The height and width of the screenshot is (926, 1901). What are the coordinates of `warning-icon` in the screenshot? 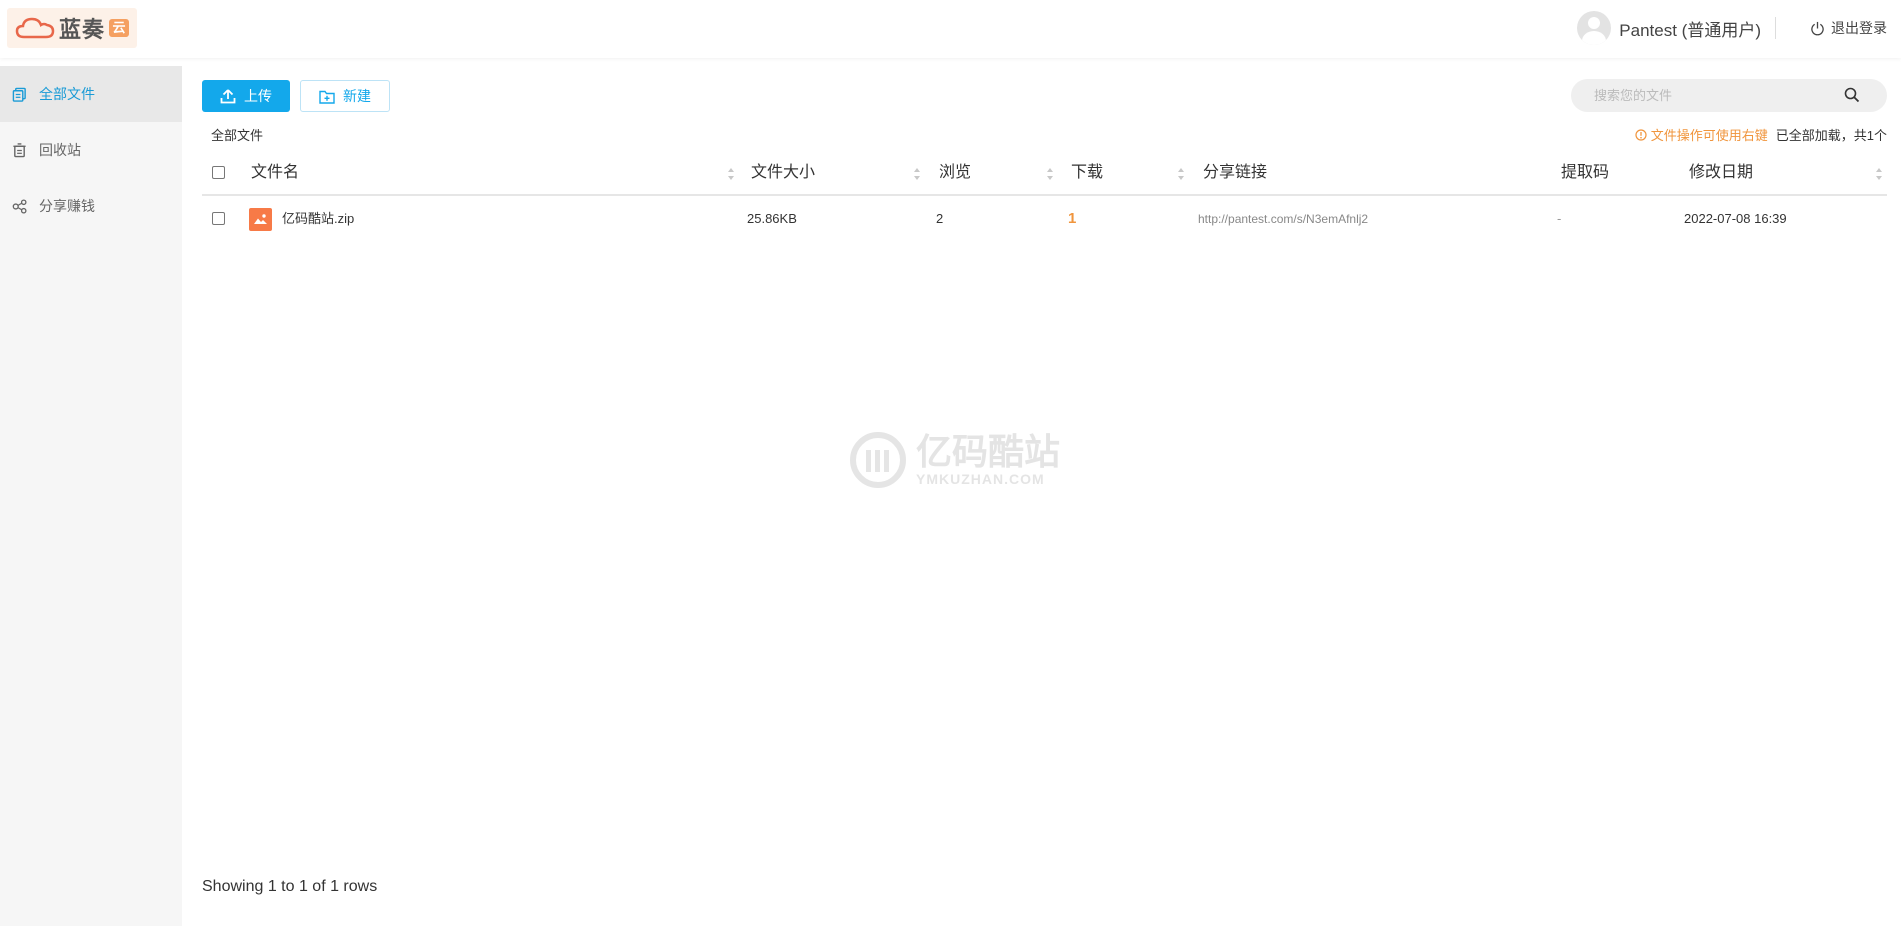 It's located at (1641, 134).